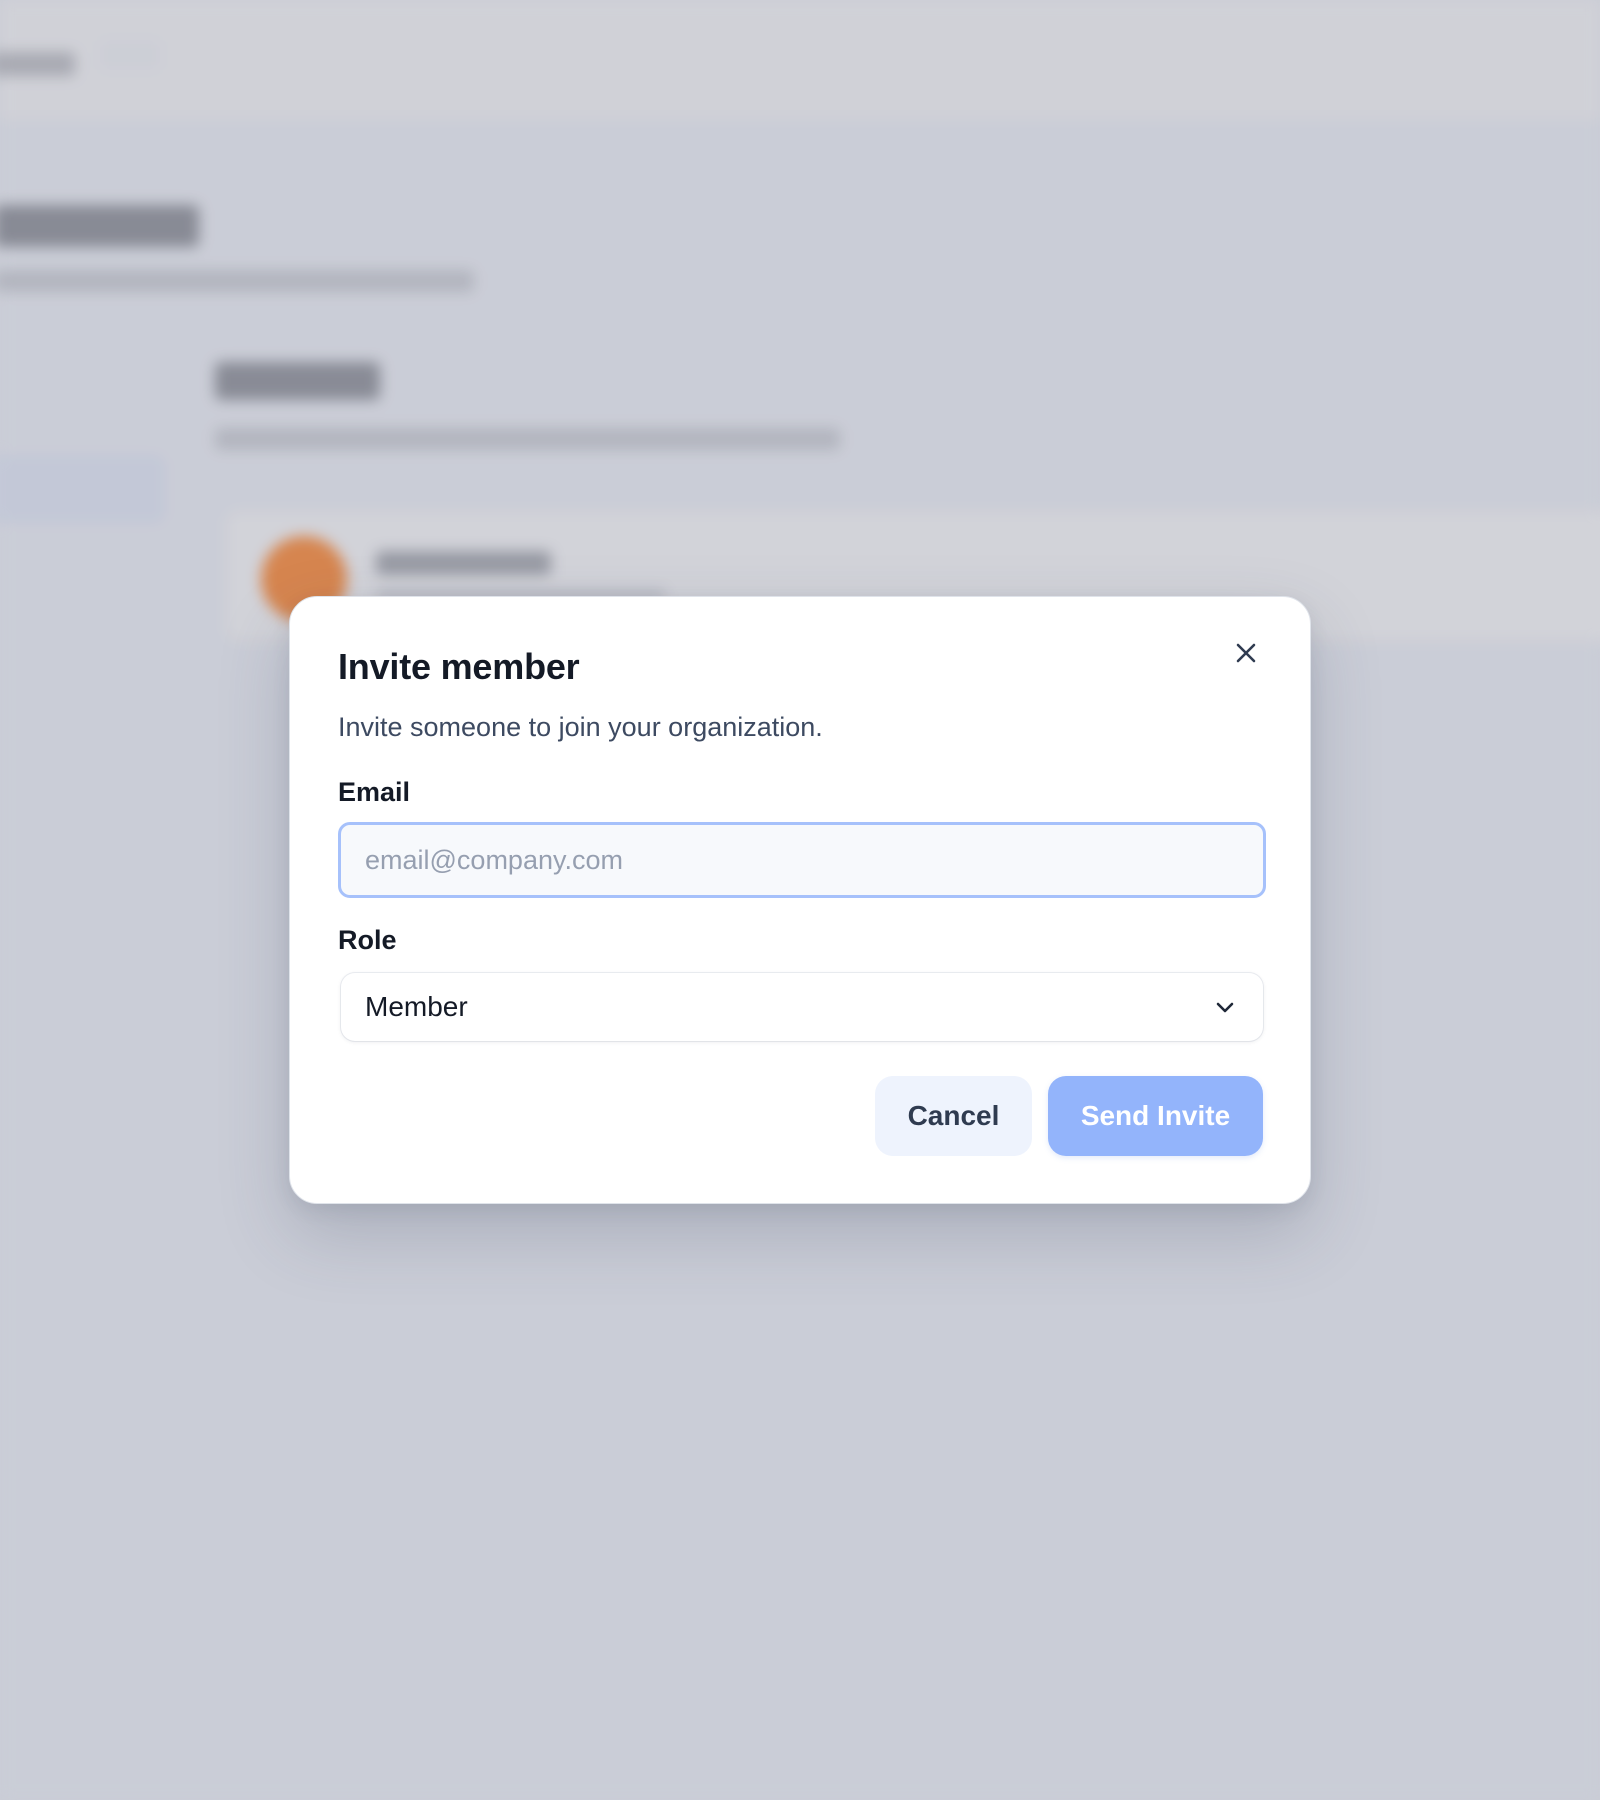  Describe the element at coordinates (459, 666) in the screenshot. I see `dialog-title: Invite member` at that location.